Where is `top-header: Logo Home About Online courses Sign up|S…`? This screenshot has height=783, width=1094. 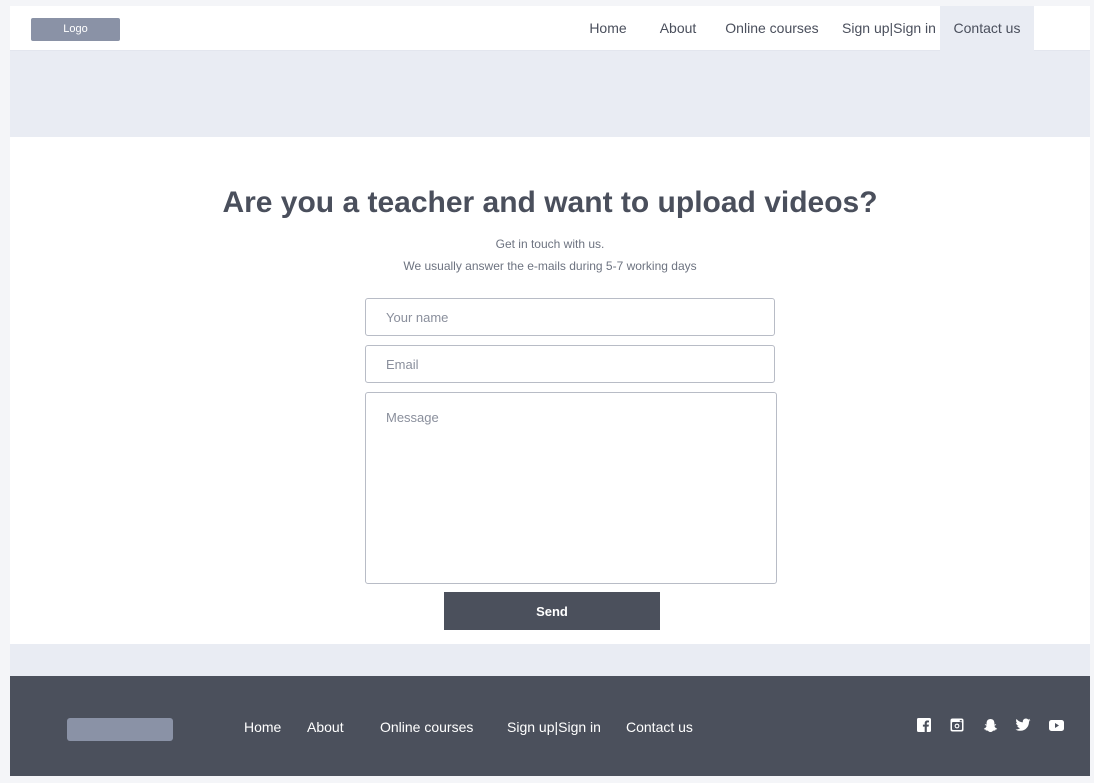
top-header: Logo Home About Online courses Sign up|S… is located at coordinates (550, 28).